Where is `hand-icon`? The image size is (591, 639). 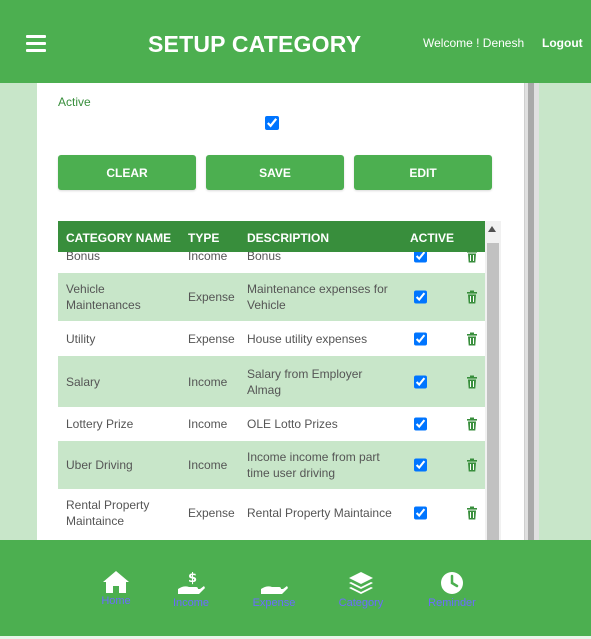
hand-icon is located at coordinates (274, 590).